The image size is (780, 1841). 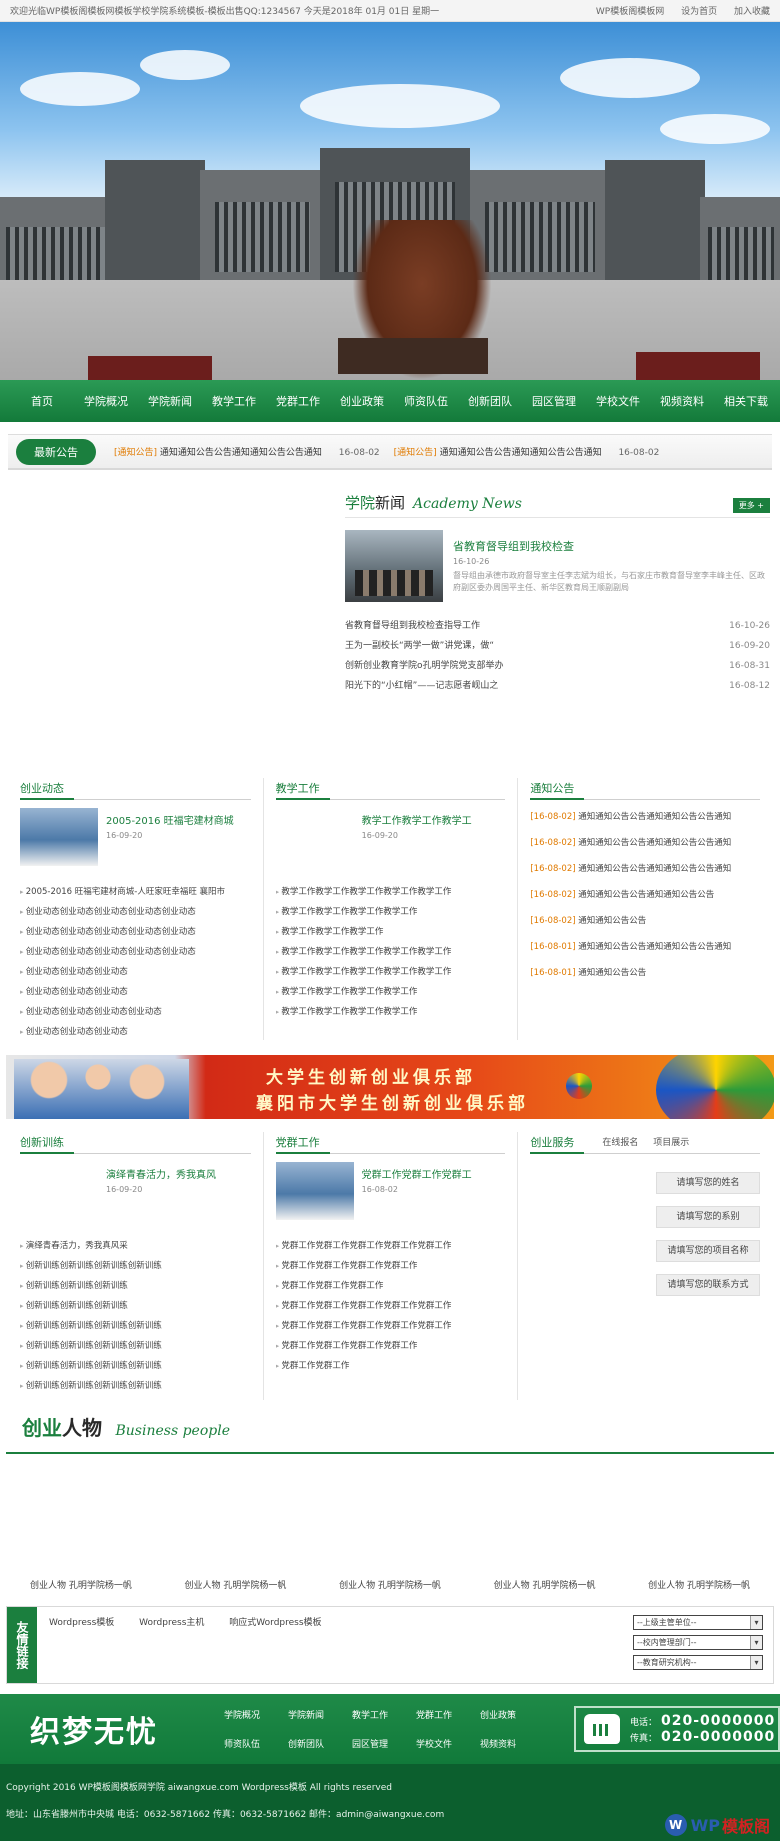 I want to click on list-item: 演绎青春活力，秀我真风采, so click(x=135, y=1246).